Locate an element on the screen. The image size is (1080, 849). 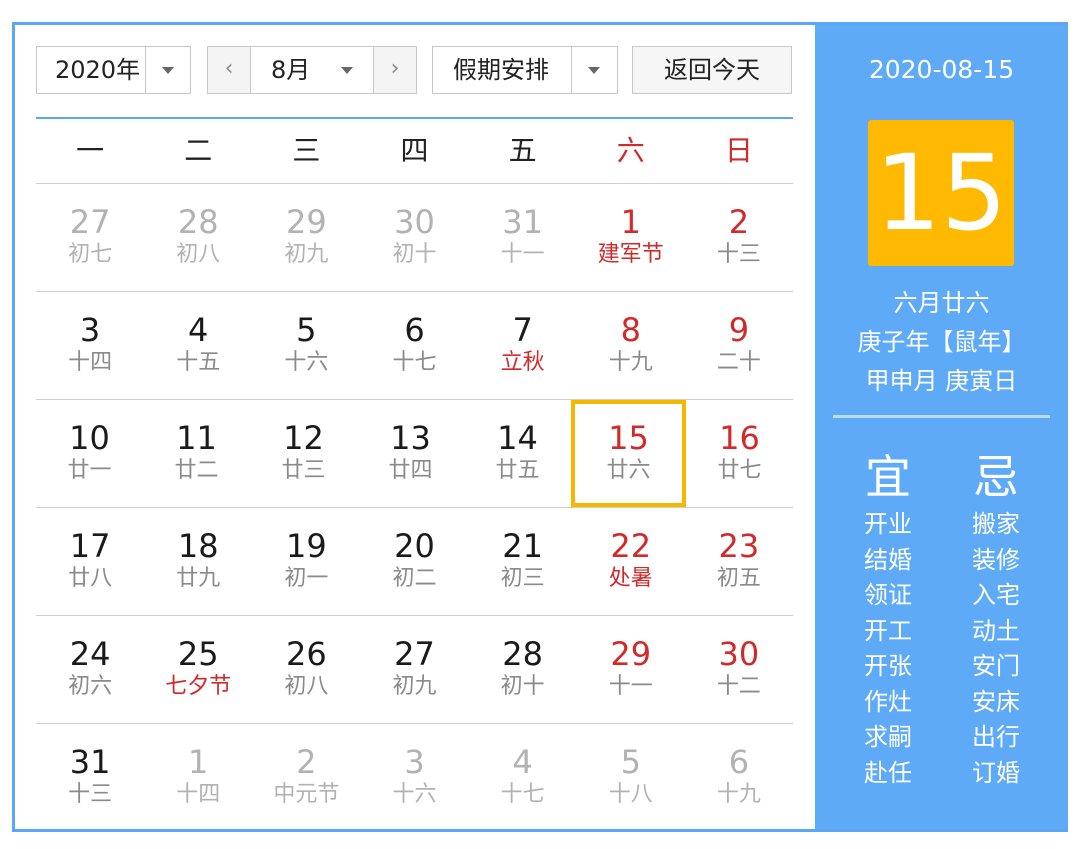
day-number: 4 is located at coordinates (198, 330).